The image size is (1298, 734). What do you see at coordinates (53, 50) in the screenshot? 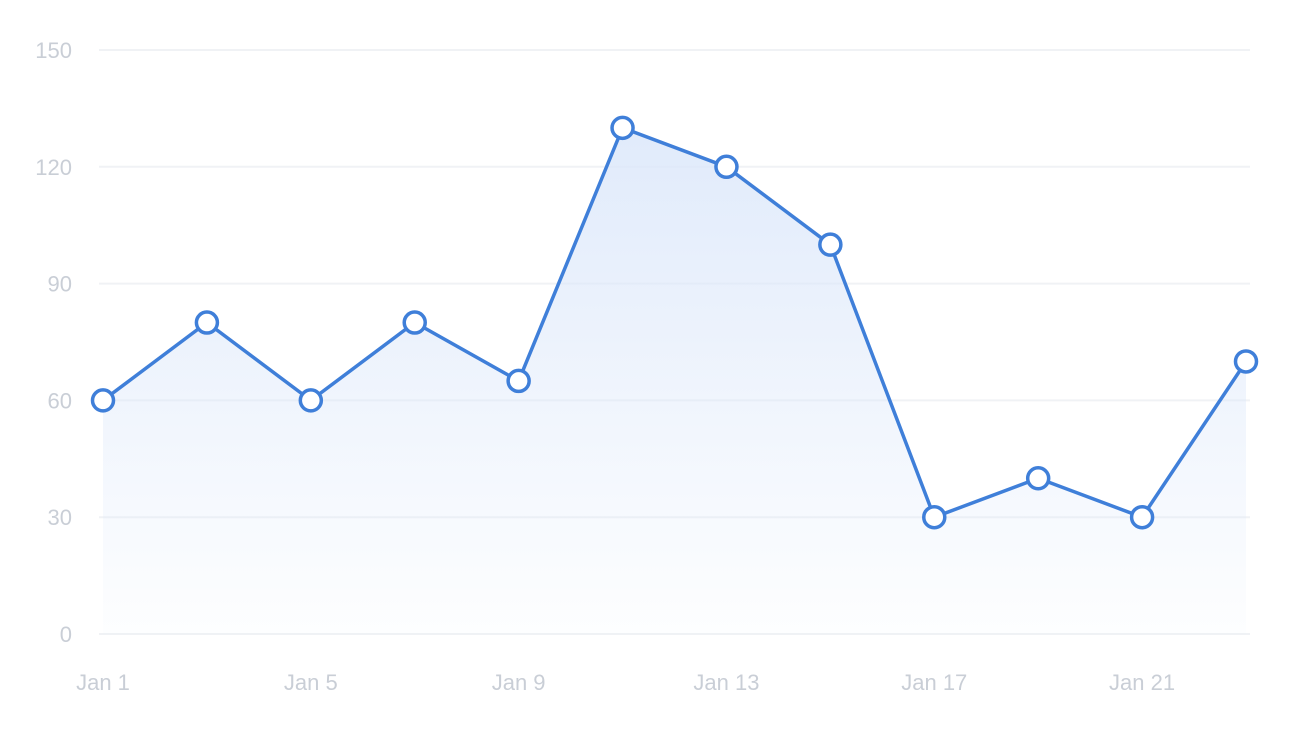
I see `y-tick-label: 150` at bounding box center [53, 50].